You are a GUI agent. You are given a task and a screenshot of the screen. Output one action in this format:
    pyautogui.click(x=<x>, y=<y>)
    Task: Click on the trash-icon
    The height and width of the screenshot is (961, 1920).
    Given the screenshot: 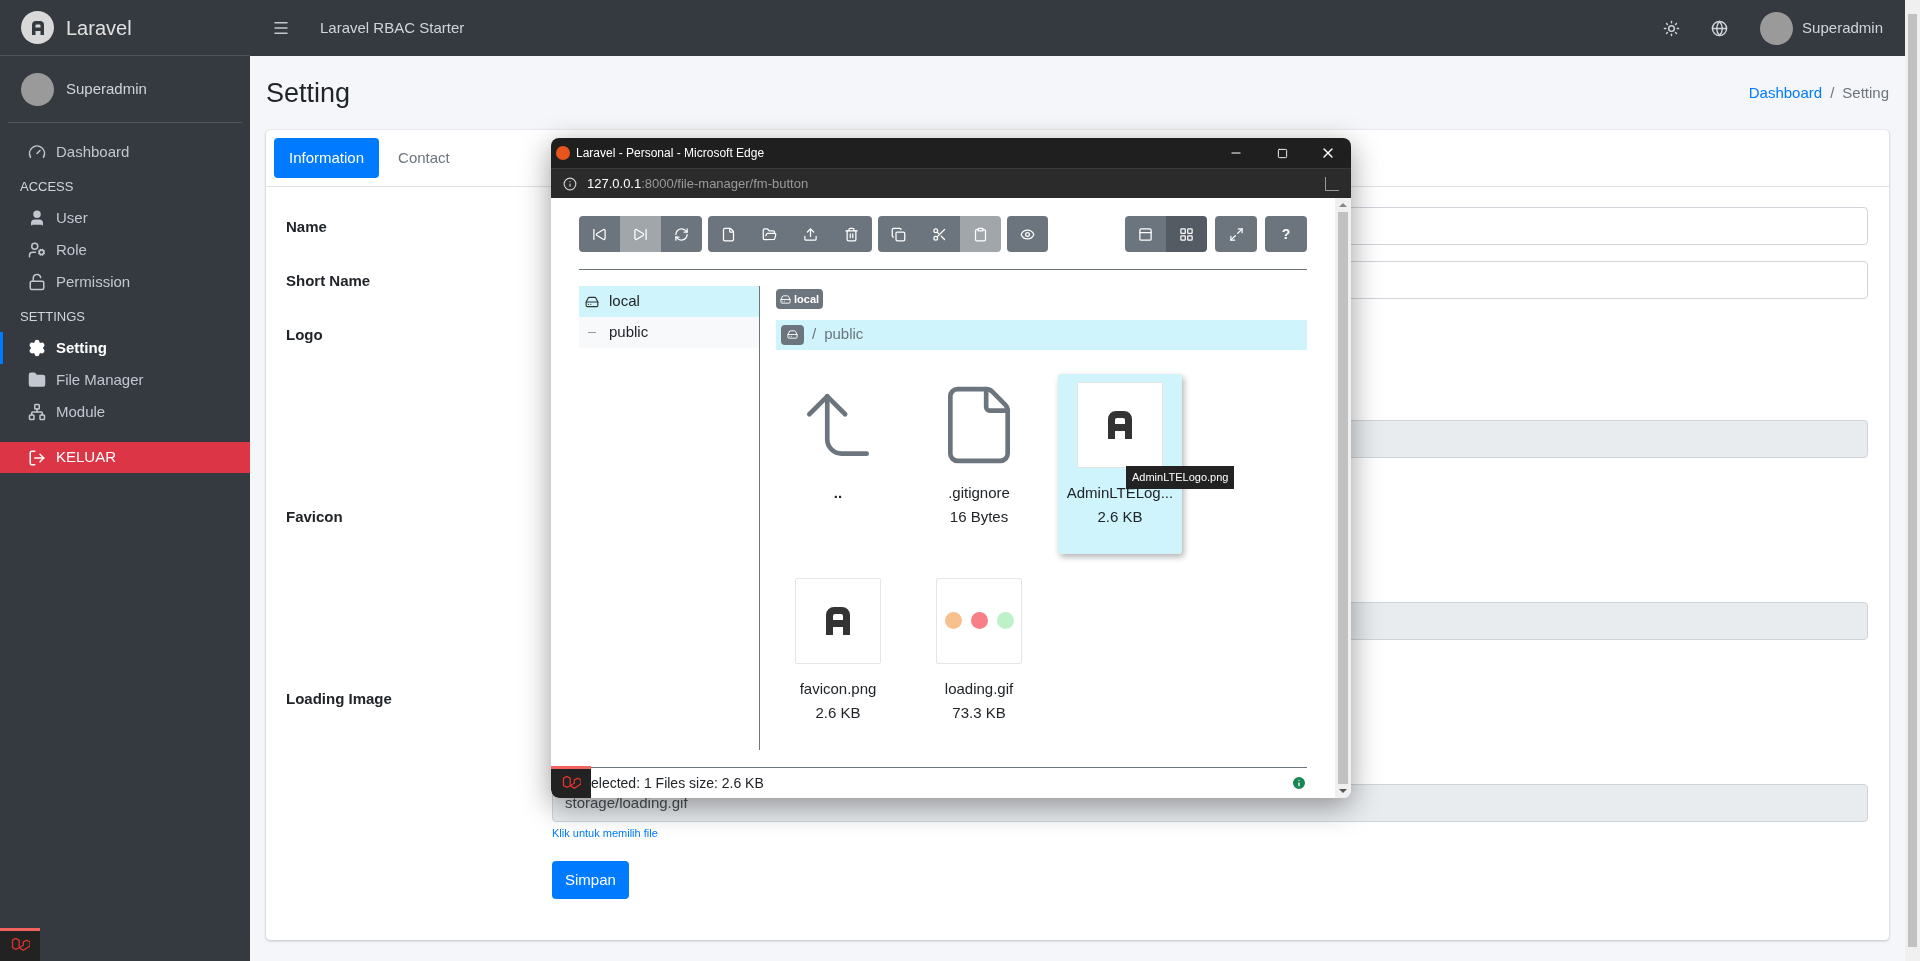 What is the action you would take?
    pyautogui.click(x=851, y=234)
    